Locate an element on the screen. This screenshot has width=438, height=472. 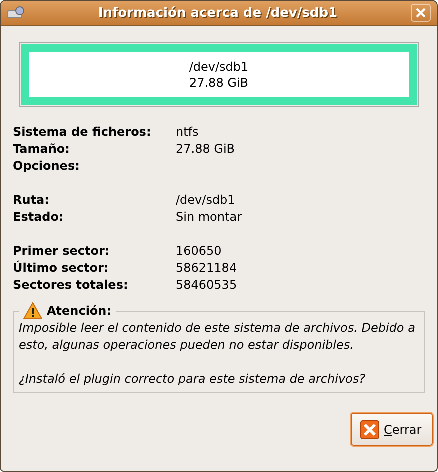
warning-title: Atención: is located at coordinates (79, 311).